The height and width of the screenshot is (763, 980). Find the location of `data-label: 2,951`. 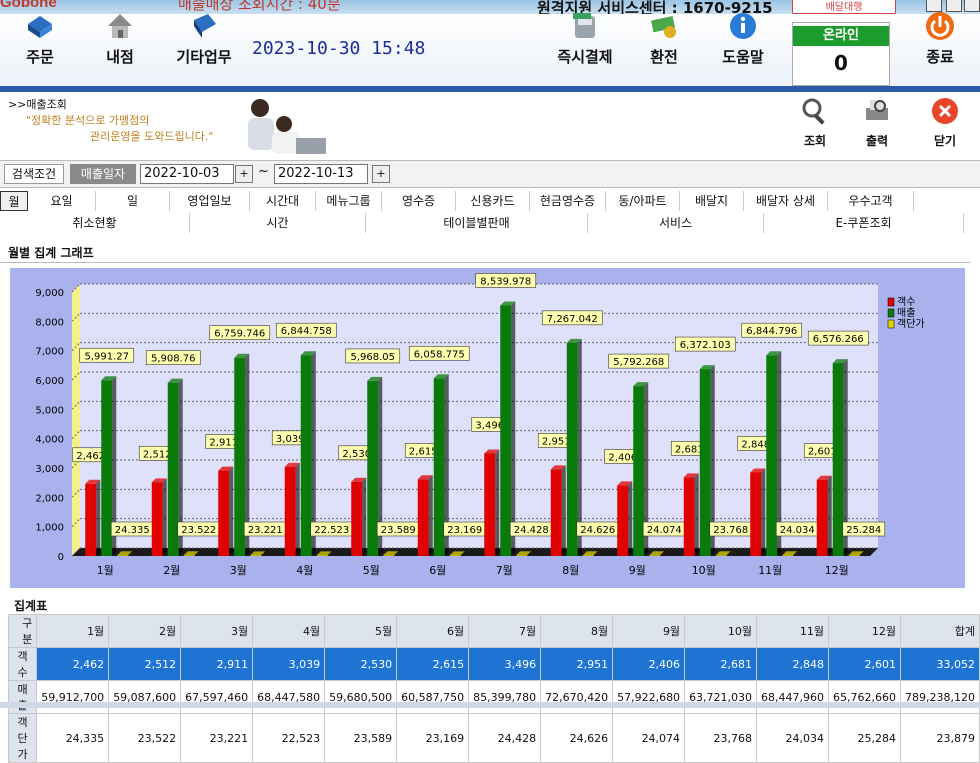

data-label: 2,951 is located at coordinates (556, 441).